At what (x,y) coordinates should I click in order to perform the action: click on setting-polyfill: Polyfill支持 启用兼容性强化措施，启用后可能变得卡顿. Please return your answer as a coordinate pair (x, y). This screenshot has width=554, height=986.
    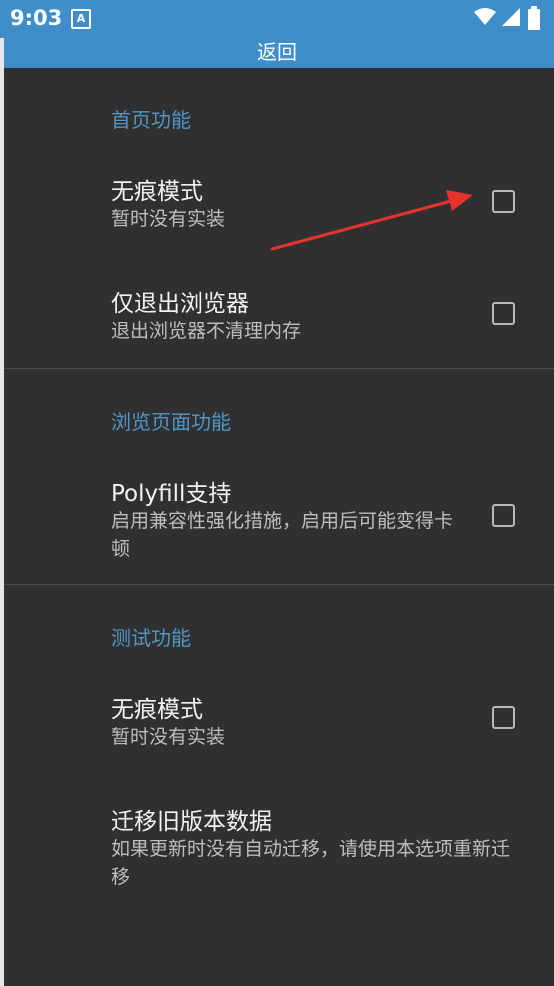
    Looking at the image, I should click on (279, 519).